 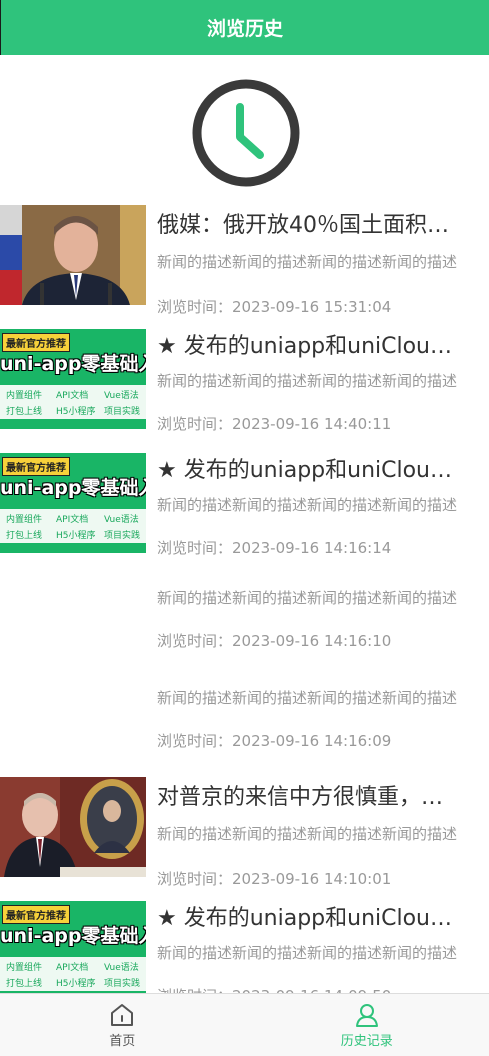 What do you see at coordinates (122, 1041) in the screenshot?
I see `tab-home-label: 首页` at bounding box center [122, 1041].